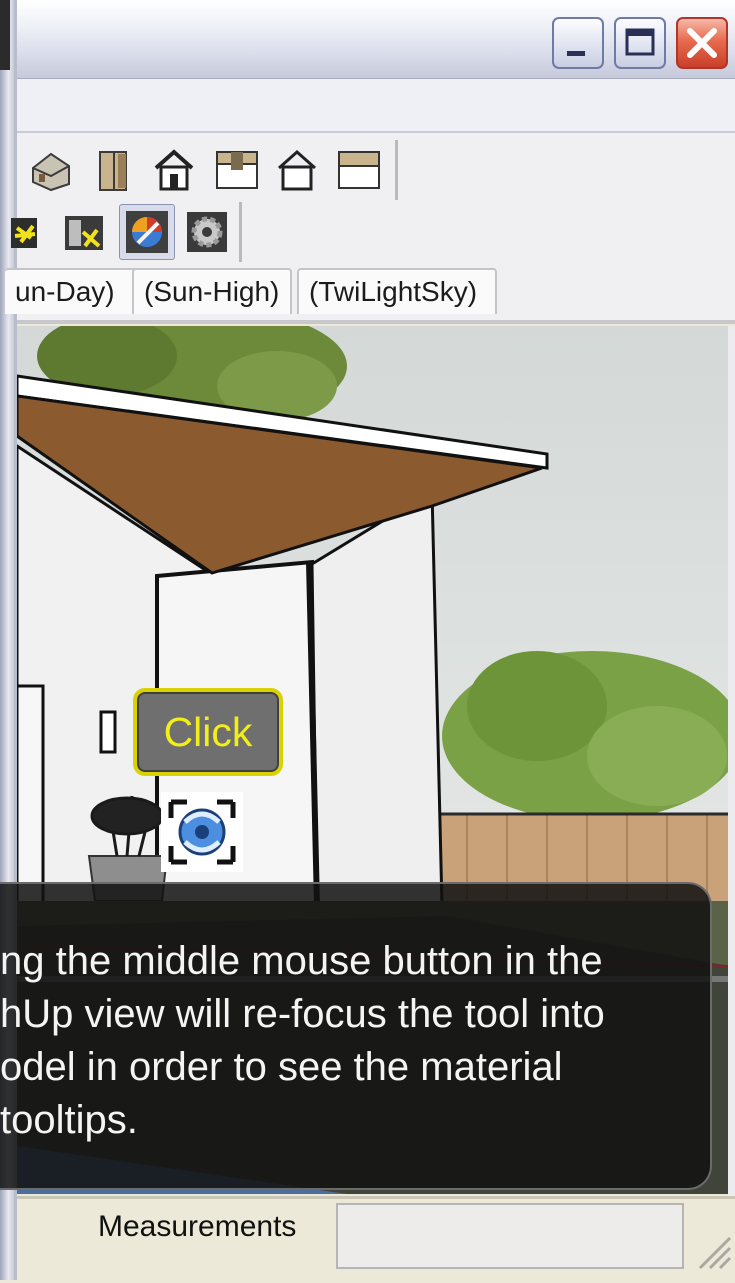 The image size is (735, 1283). I want to click on tab-sun-high: (Sun-High), so click(212, 291).